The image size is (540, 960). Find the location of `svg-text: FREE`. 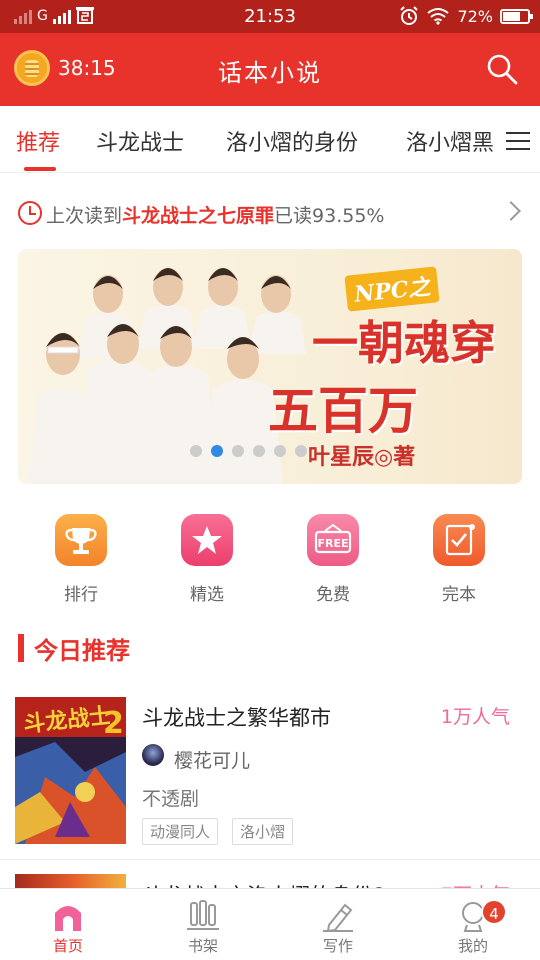

svg-text: FREE is located at coordinates (332, 543).